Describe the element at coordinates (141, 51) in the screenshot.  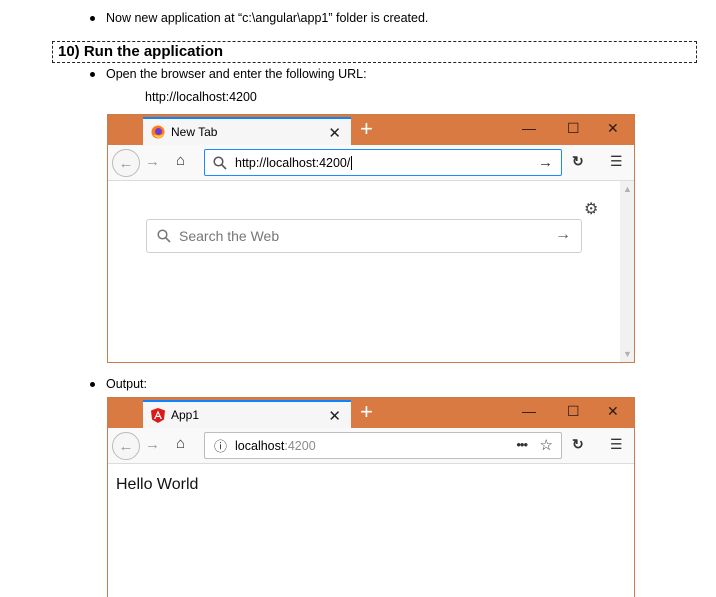
I see `heading-text: 10) Run the application` at that location.